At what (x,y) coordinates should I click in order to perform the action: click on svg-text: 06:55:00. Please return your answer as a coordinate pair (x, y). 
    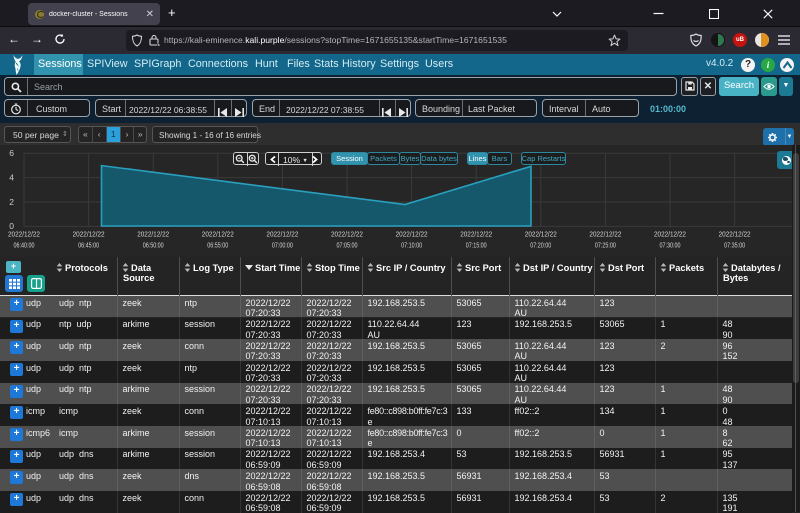
    Looking at the image, I should click on (217, 245).